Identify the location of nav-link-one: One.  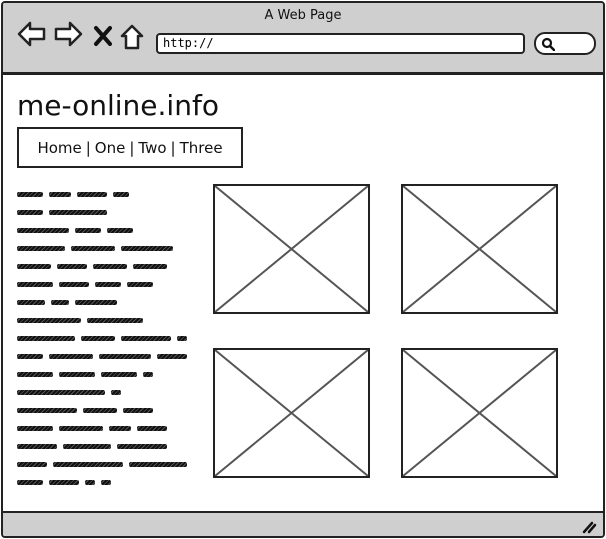
(110, 148).